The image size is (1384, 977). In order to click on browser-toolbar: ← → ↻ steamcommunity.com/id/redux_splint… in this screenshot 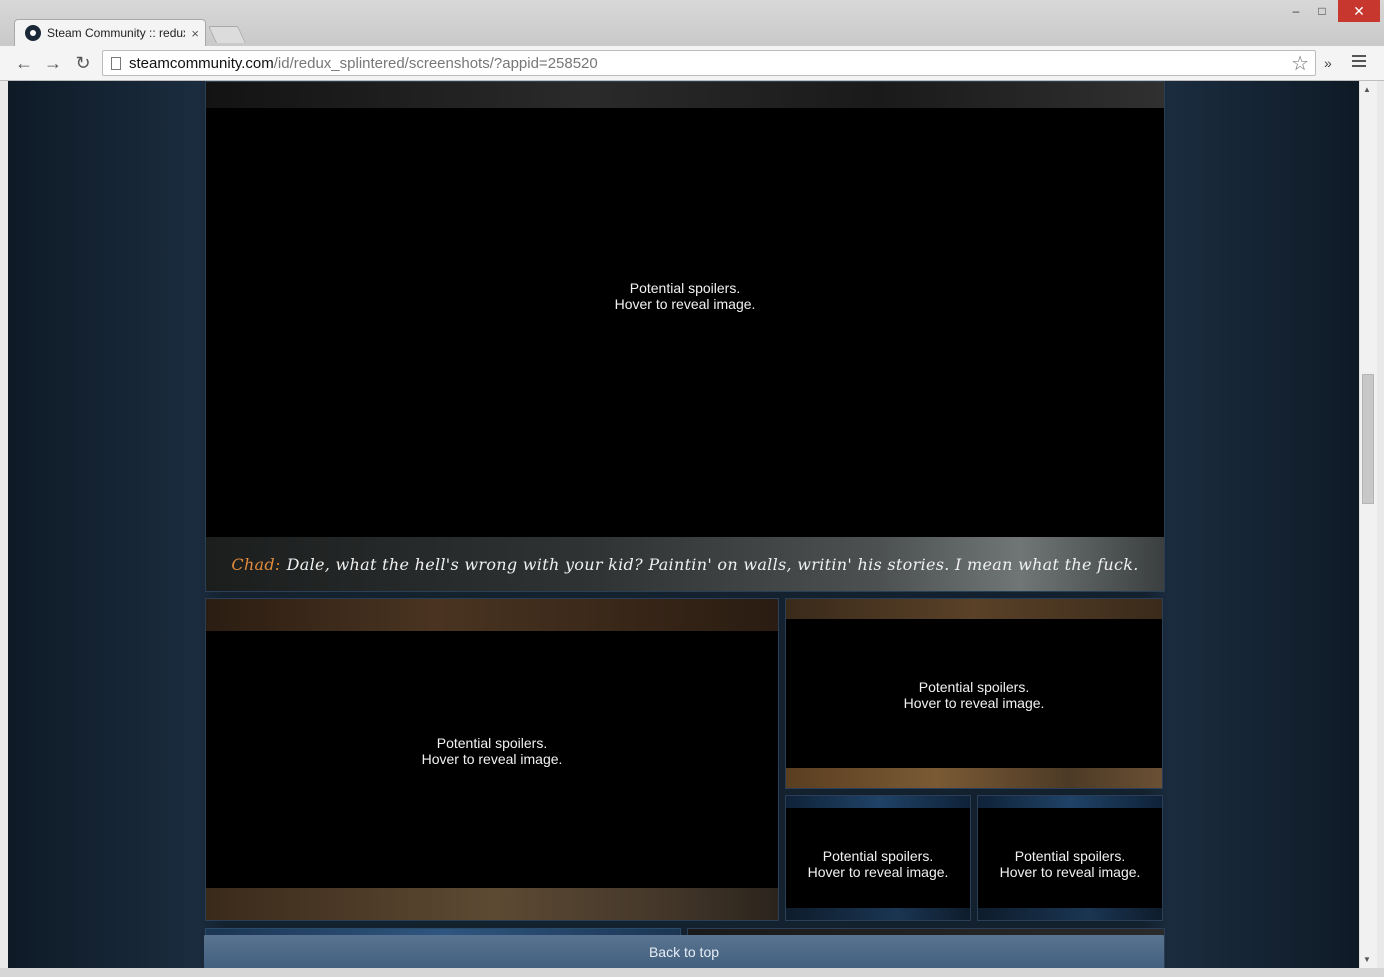, I will do `click(692, 63)`.